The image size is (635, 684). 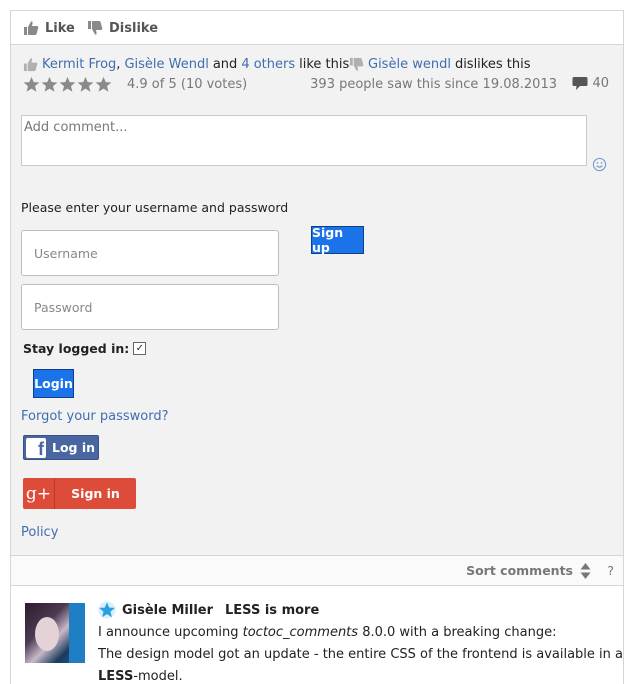 I want to click on comment-header: Gisèle Miller LESS is more, so click(x=208, y=610).